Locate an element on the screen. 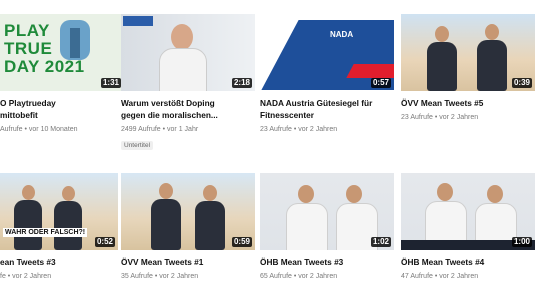 This screenshot has width=537, height=293. video-thumbnail: 1:02 is located at coordinates (327, 211).